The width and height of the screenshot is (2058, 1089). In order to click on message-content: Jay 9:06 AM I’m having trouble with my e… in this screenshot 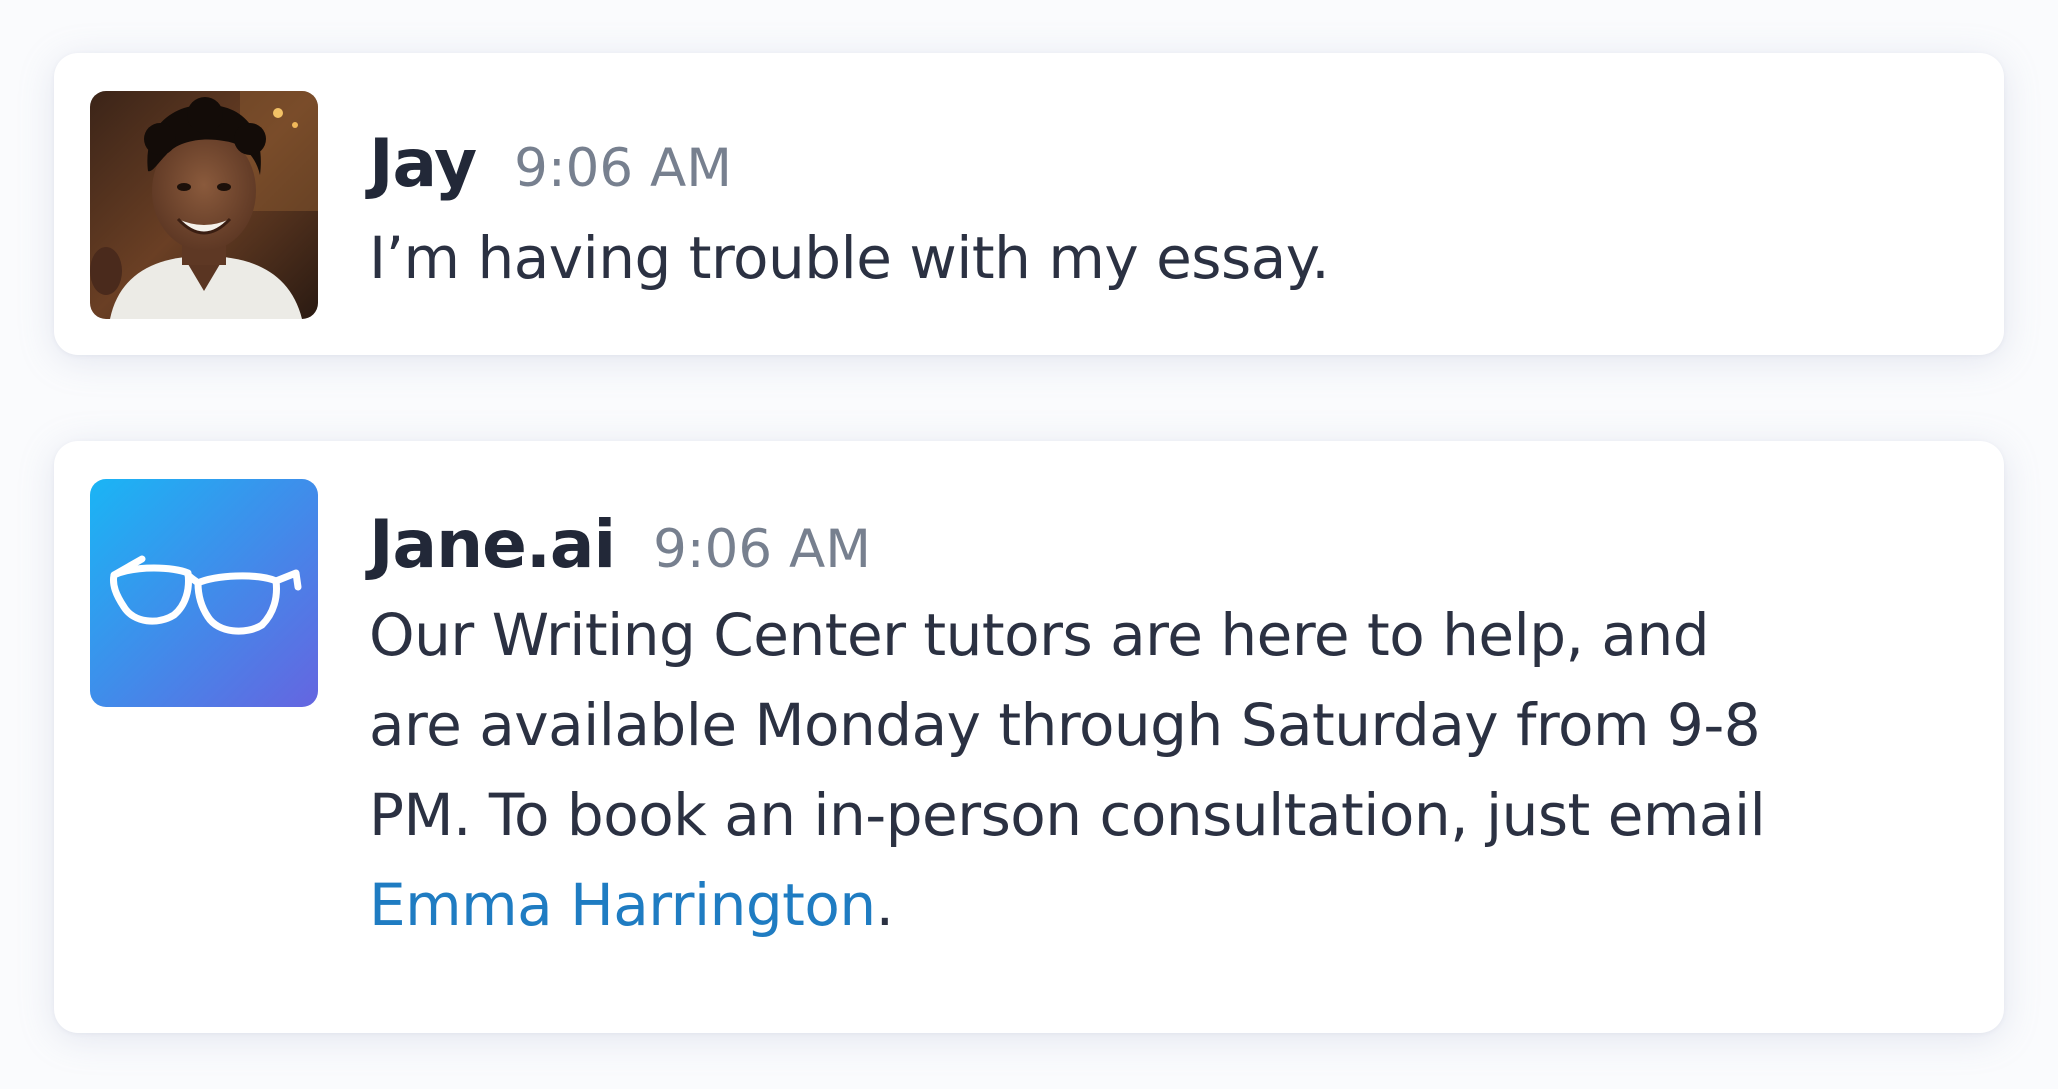, I will do `click(1166, 214)`.